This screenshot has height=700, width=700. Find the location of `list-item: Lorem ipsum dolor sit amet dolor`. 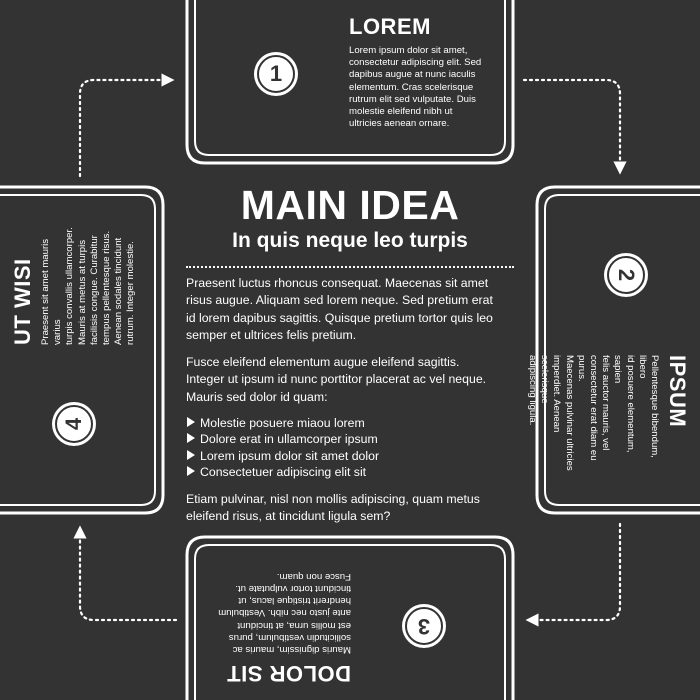

list-item: Lorem ipsum dolor sit amet dolor is located at coordinates (350, 456).